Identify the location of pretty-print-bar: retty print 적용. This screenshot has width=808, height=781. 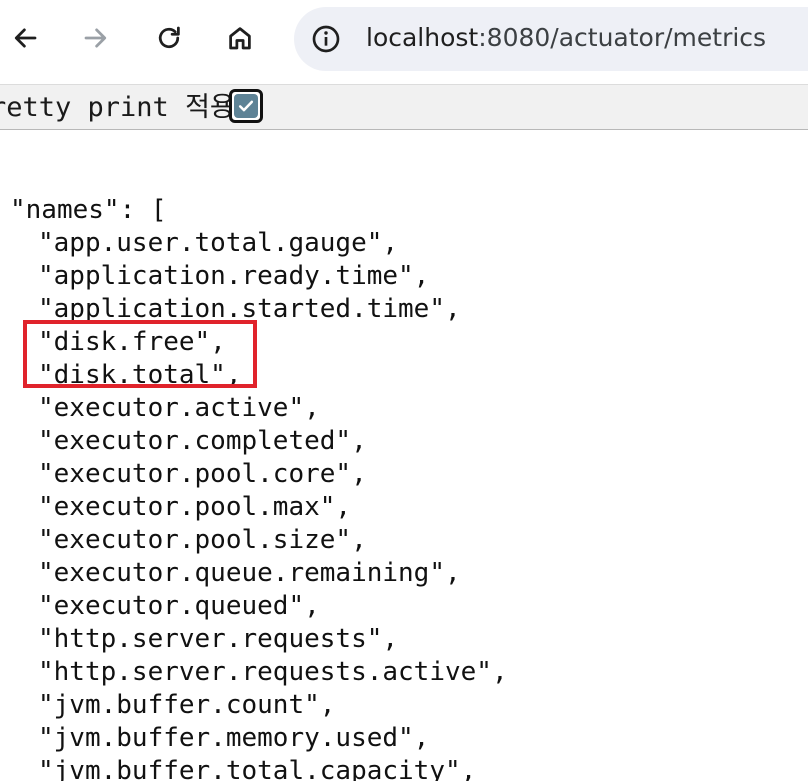
(404, 107).